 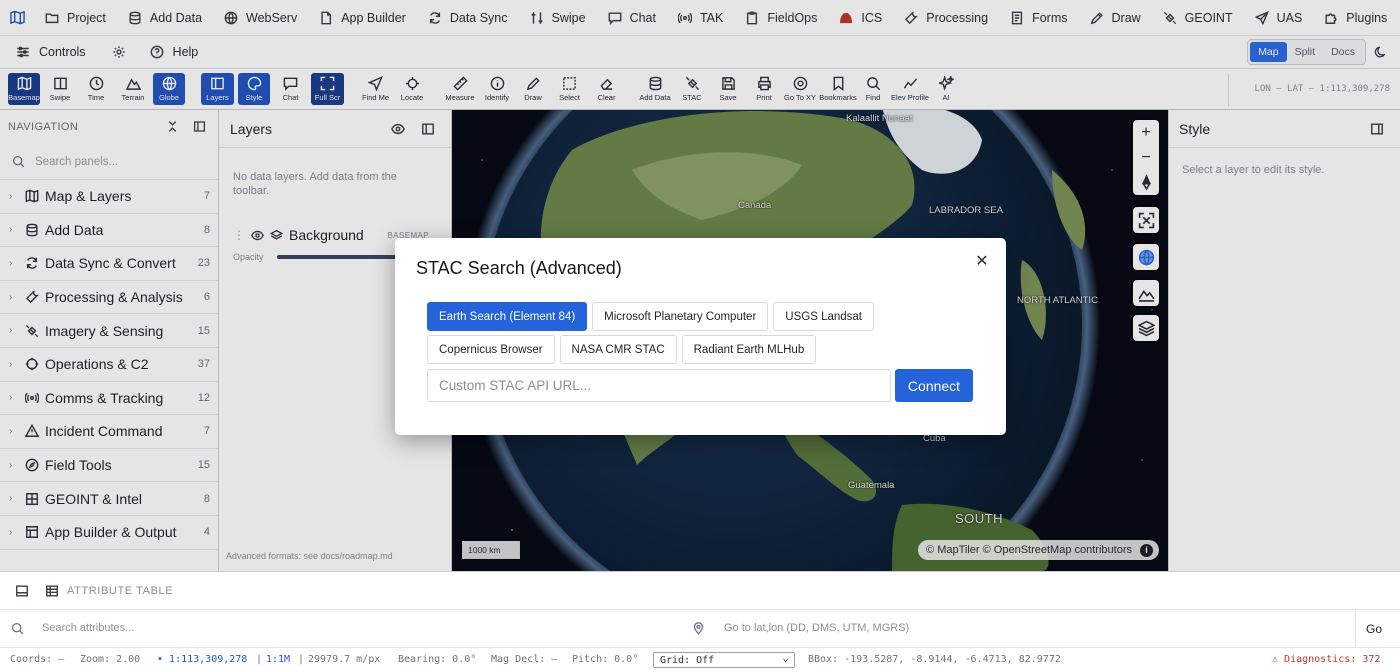 I want to click on close-icon: ✕, so click(x=982, y=261).